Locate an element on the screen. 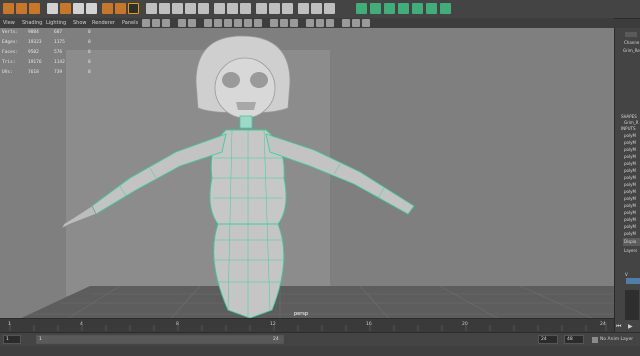 Image resolution: width=640 pixels, height=356 pixels. wireframe-on-shaded-icon is located at coordinates (228, 23).